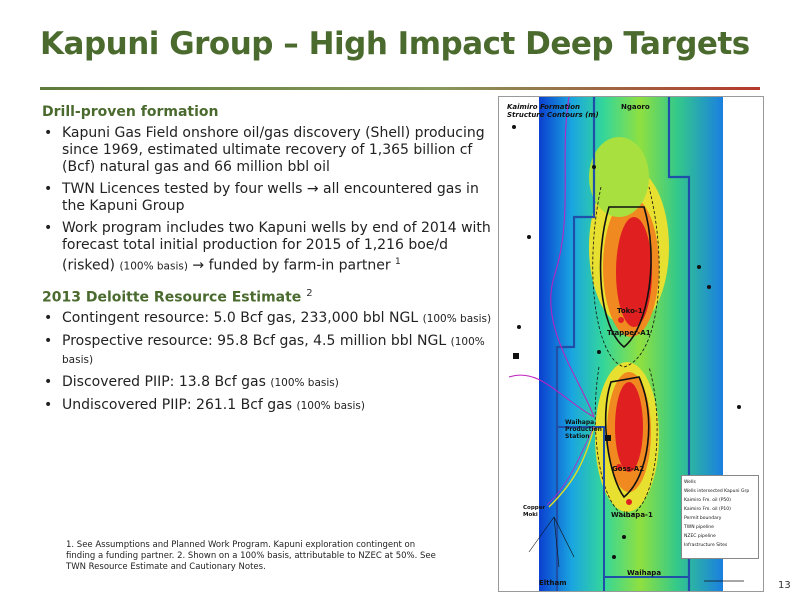  What do you see at coordinates (164, 382) in the screenshot?
I see `bullet-text: Discovered PIIP: 13.8 Bcf gas` at bounding box center [164, 382].